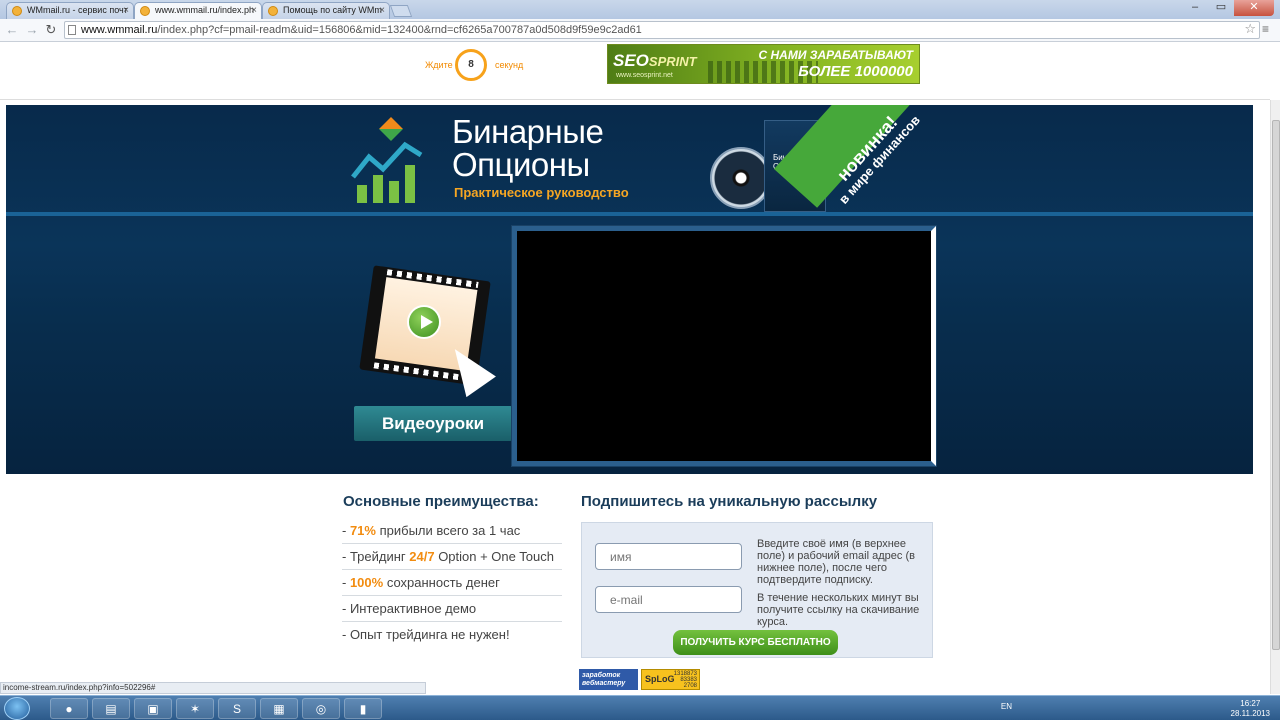  Describe the element at coordinates (17, 708) in the screenshot. I see `start-button-icon` at that location.